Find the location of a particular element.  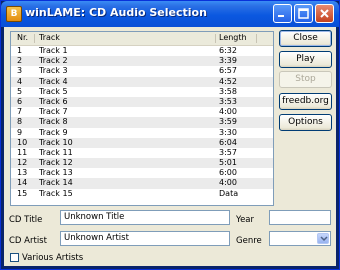

track-nr-cell: 13 is located at coordinates (22, 173).